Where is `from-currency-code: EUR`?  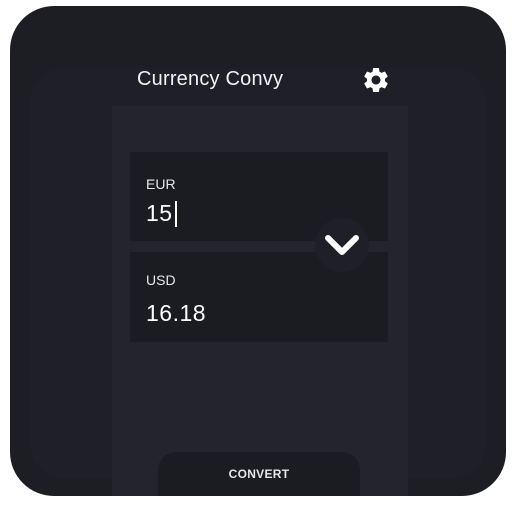 from-currency-code: EUR is located at coordinates (161, 184).